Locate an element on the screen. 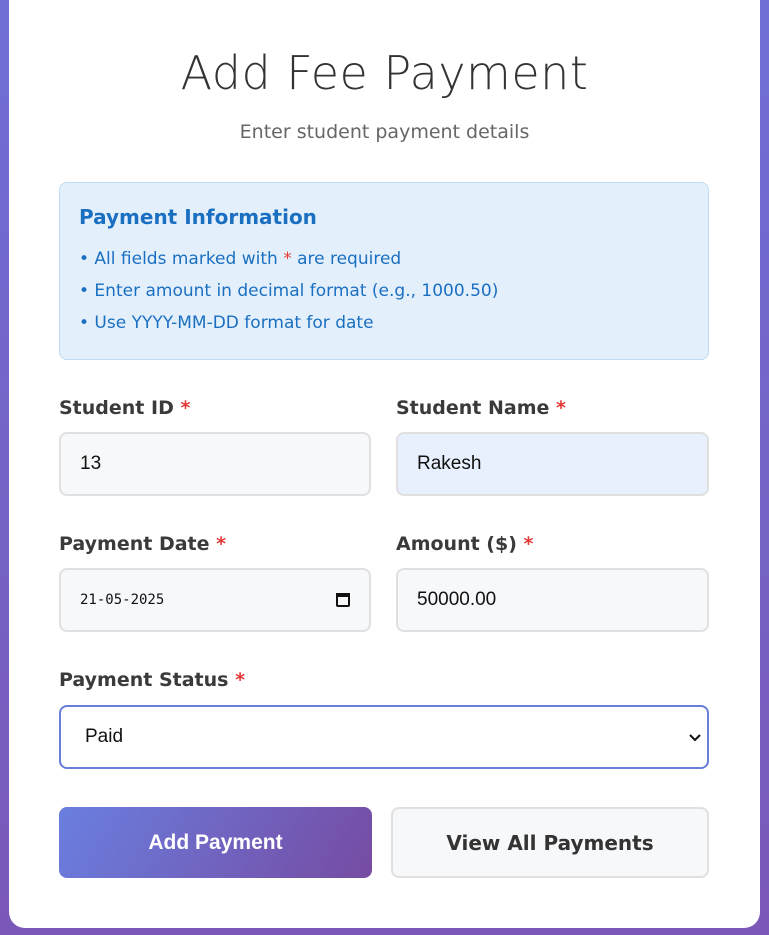  info-item: • All fields marked with * are required is located at coordinates (384, 259).